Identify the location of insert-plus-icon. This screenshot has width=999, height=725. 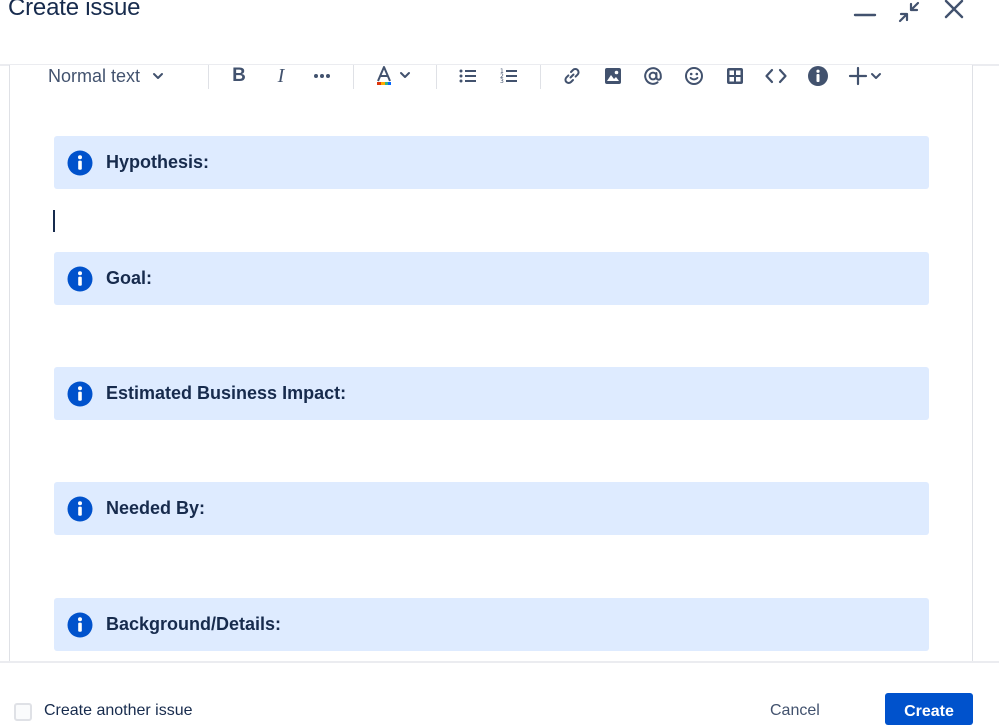
(864, 76).